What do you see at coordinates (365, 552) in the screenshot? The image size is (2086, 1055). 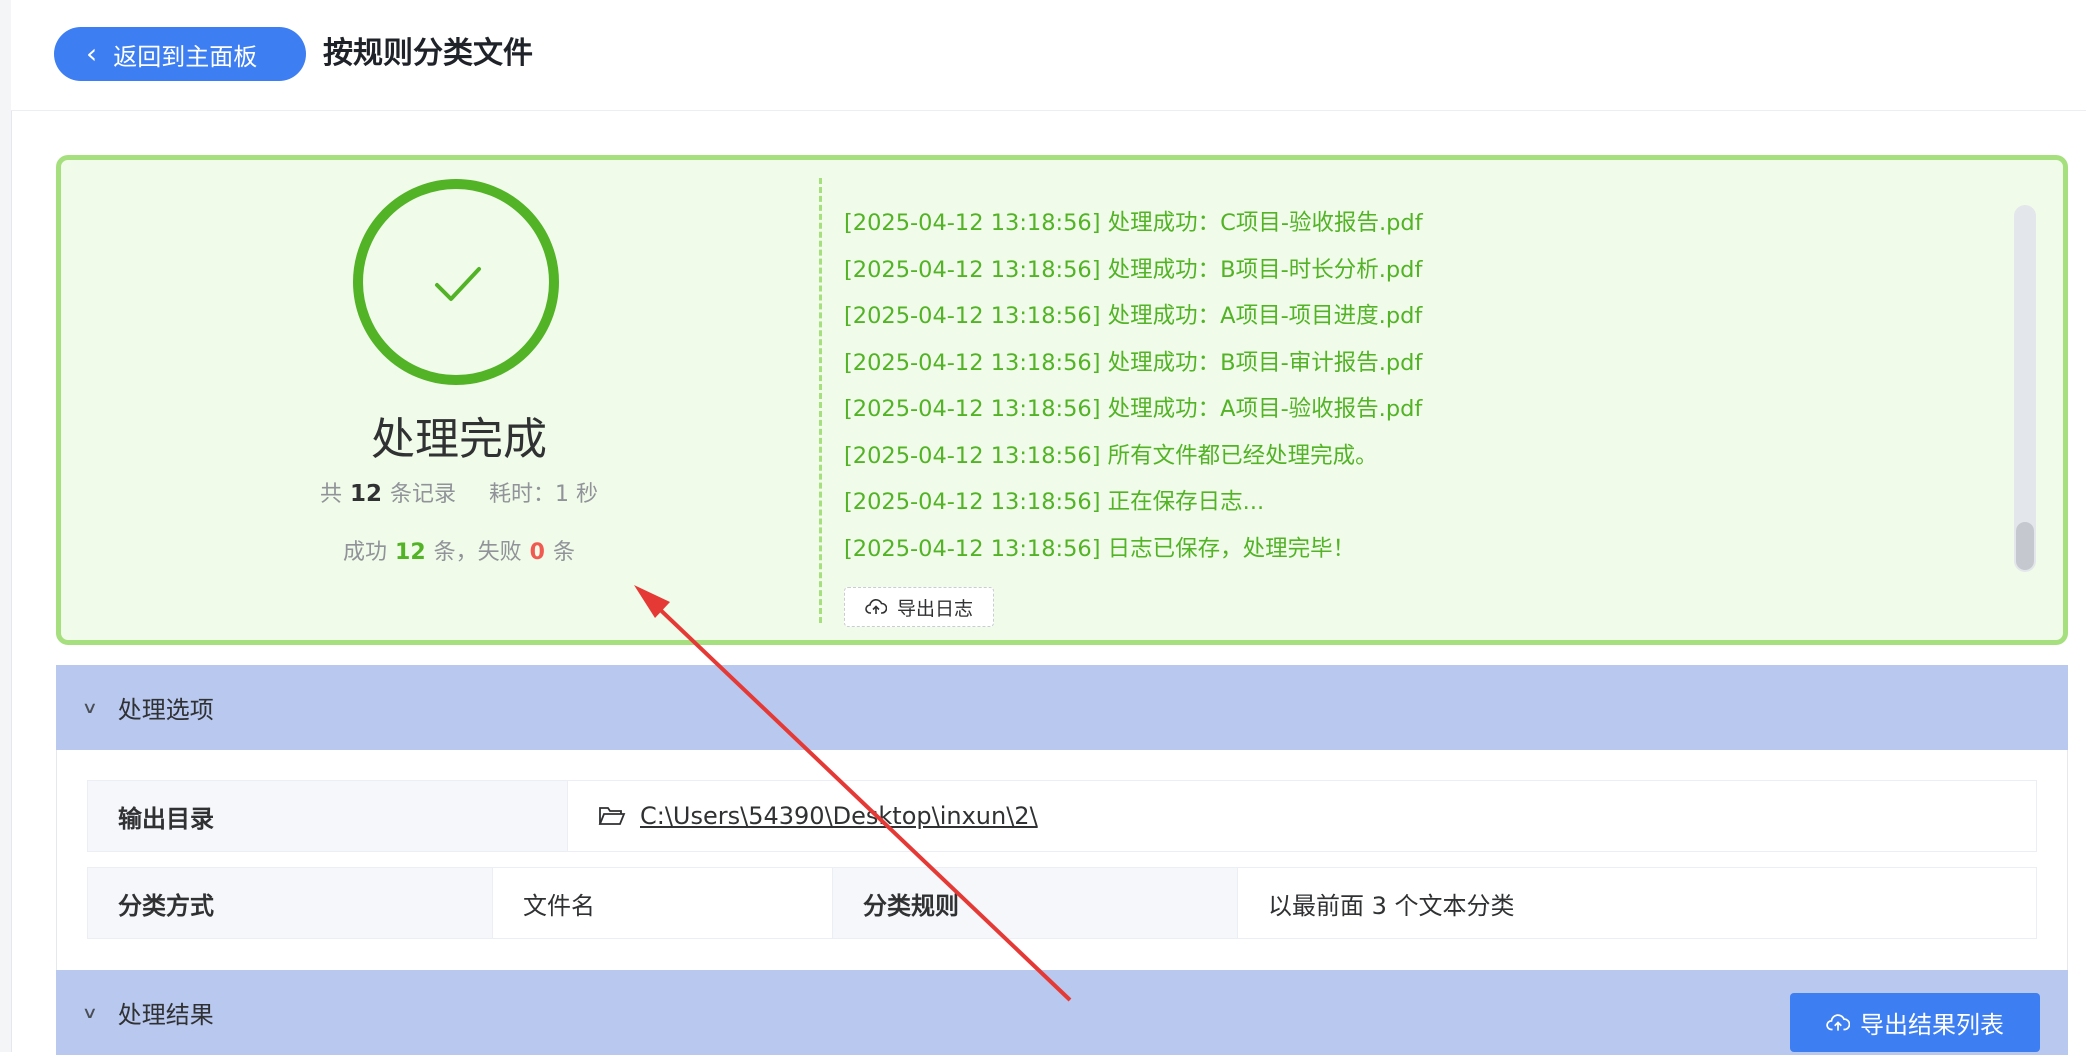 I see `success-prefix: 成功` at bounding box center [365, 552].